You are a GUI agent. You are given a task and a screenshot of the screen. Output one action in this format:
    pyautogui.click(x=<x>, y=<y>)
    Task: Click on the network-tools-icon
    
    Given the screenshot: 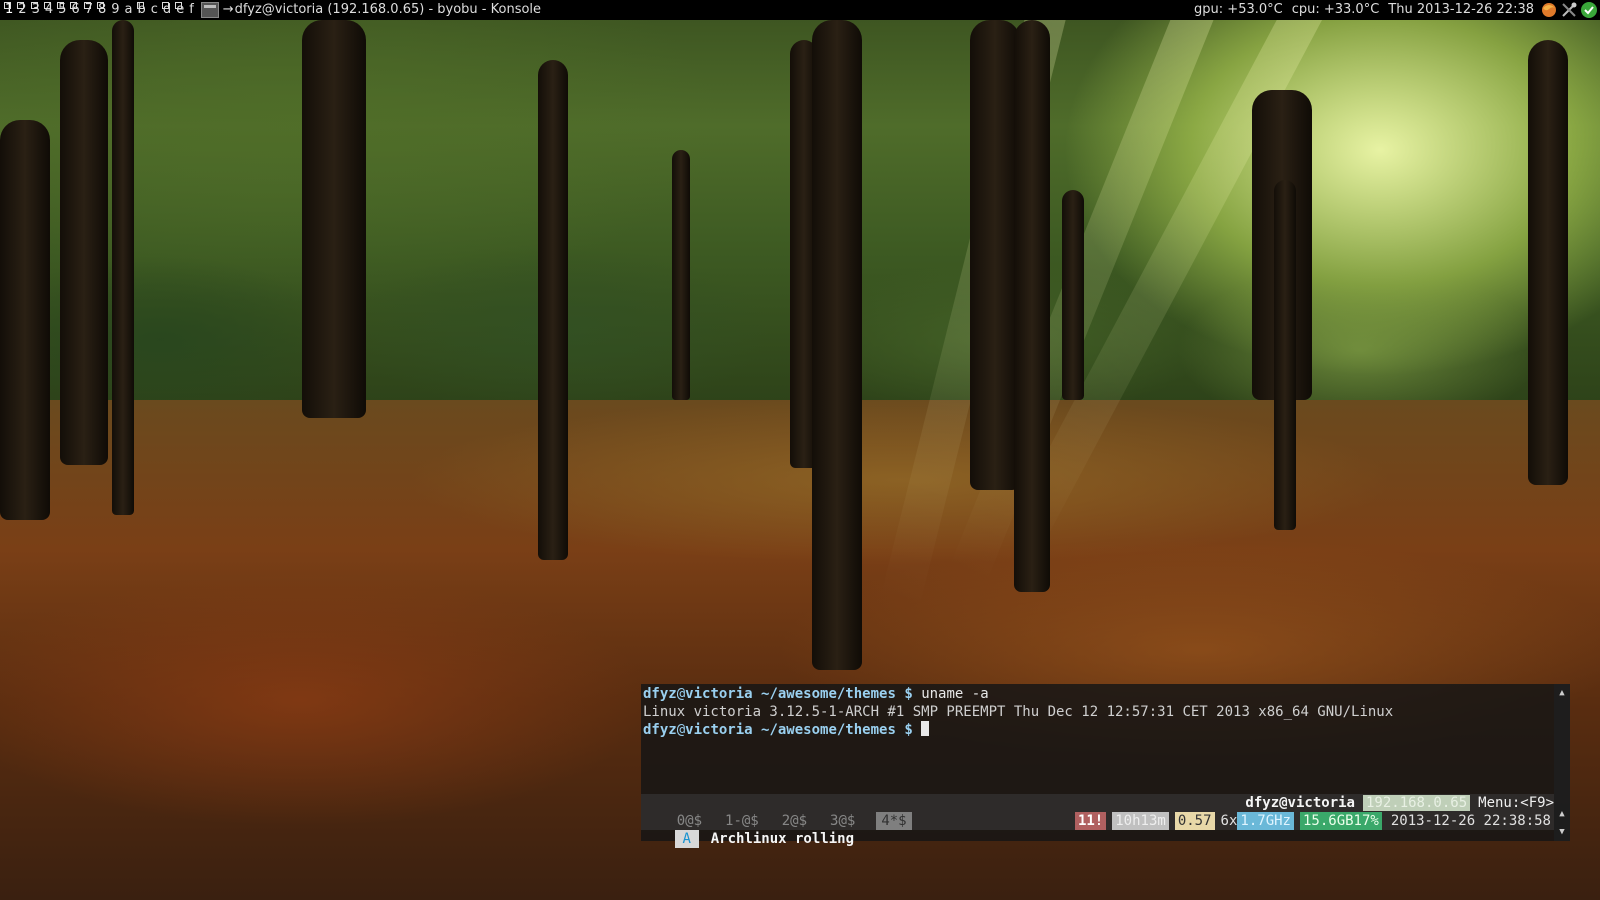 What is the action you would take?
    pyautogui.click(x=1569, y=10)
    